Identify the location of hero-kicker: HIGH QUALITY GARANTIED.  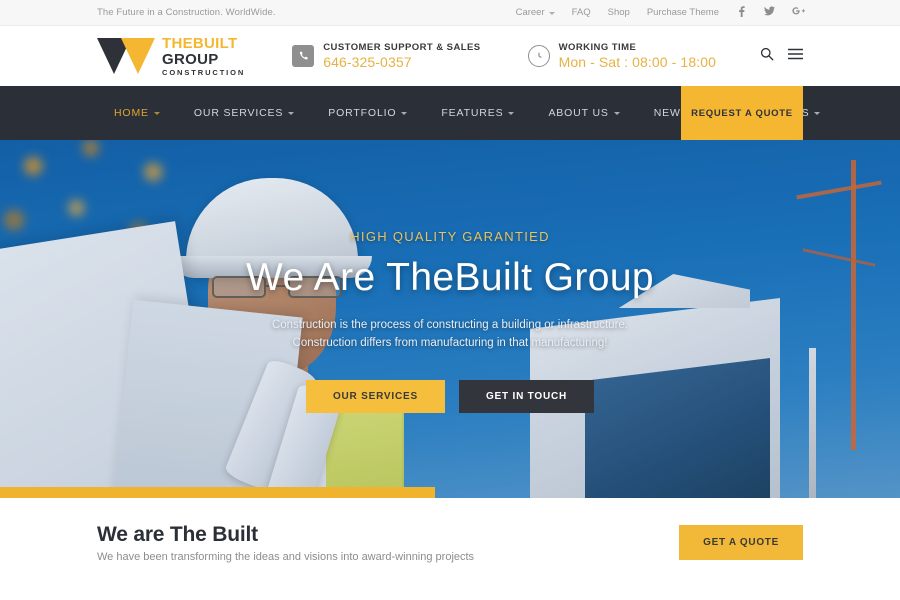
(450, 237).